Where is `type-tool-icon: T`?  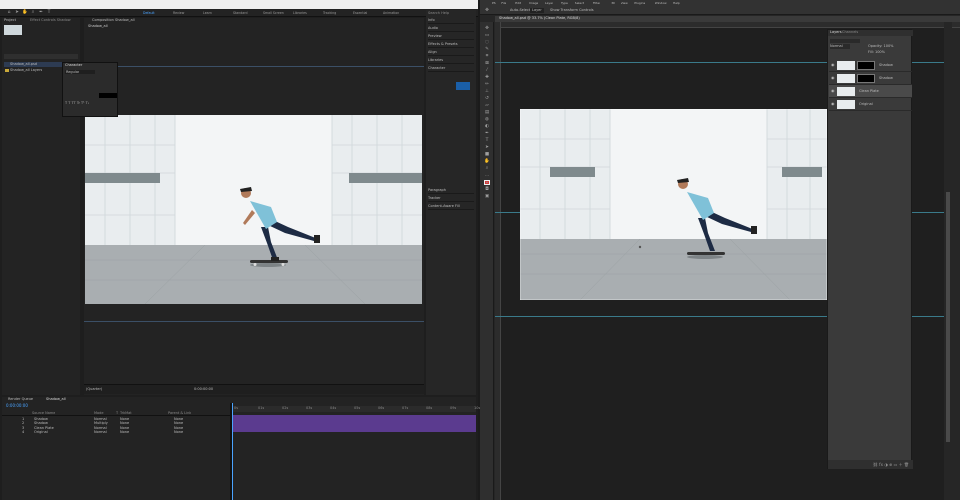
type-tool-icon: T is located at coordinates (49, 12).